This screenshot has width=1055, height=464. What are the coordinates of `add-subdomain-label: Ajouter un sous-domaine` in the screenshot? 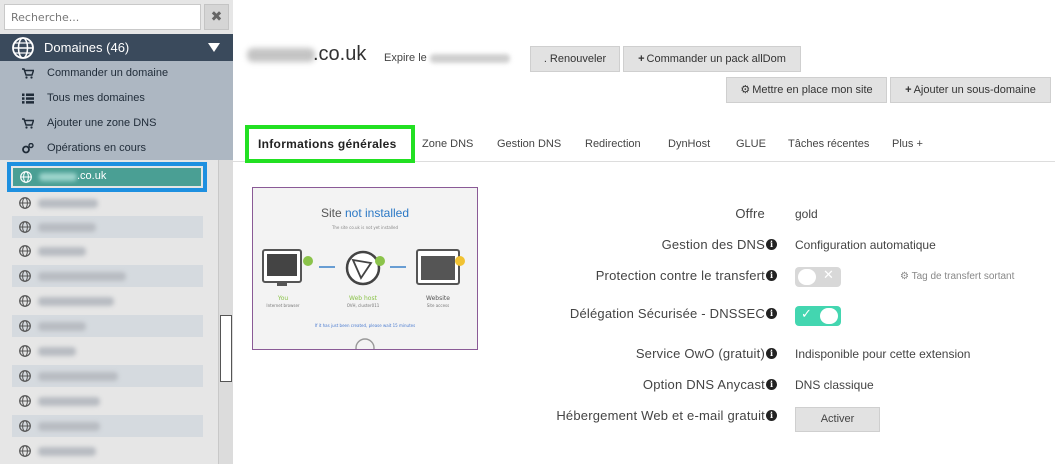 It's located at (974, 90).